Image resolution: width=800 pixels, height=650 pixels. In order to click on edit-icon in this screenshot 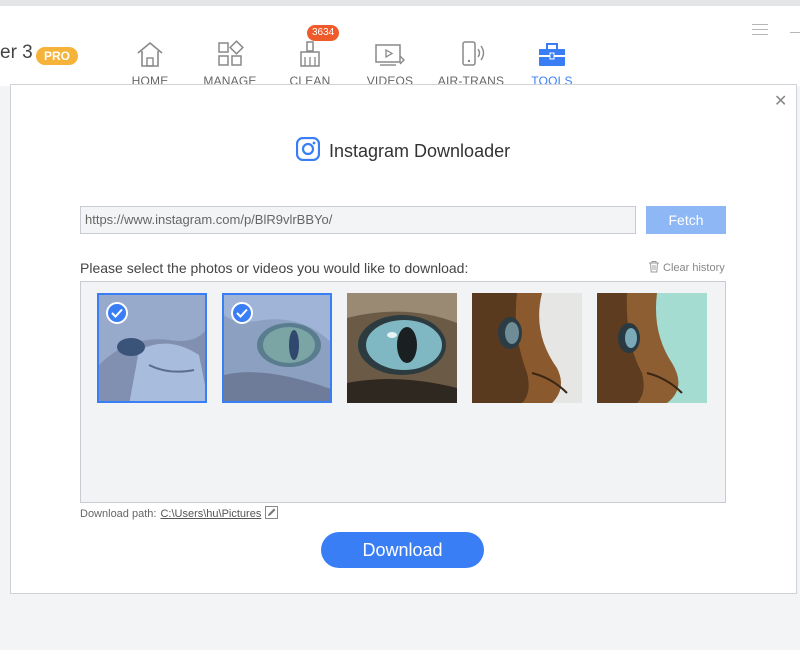, I will do `click(272, 514)`.